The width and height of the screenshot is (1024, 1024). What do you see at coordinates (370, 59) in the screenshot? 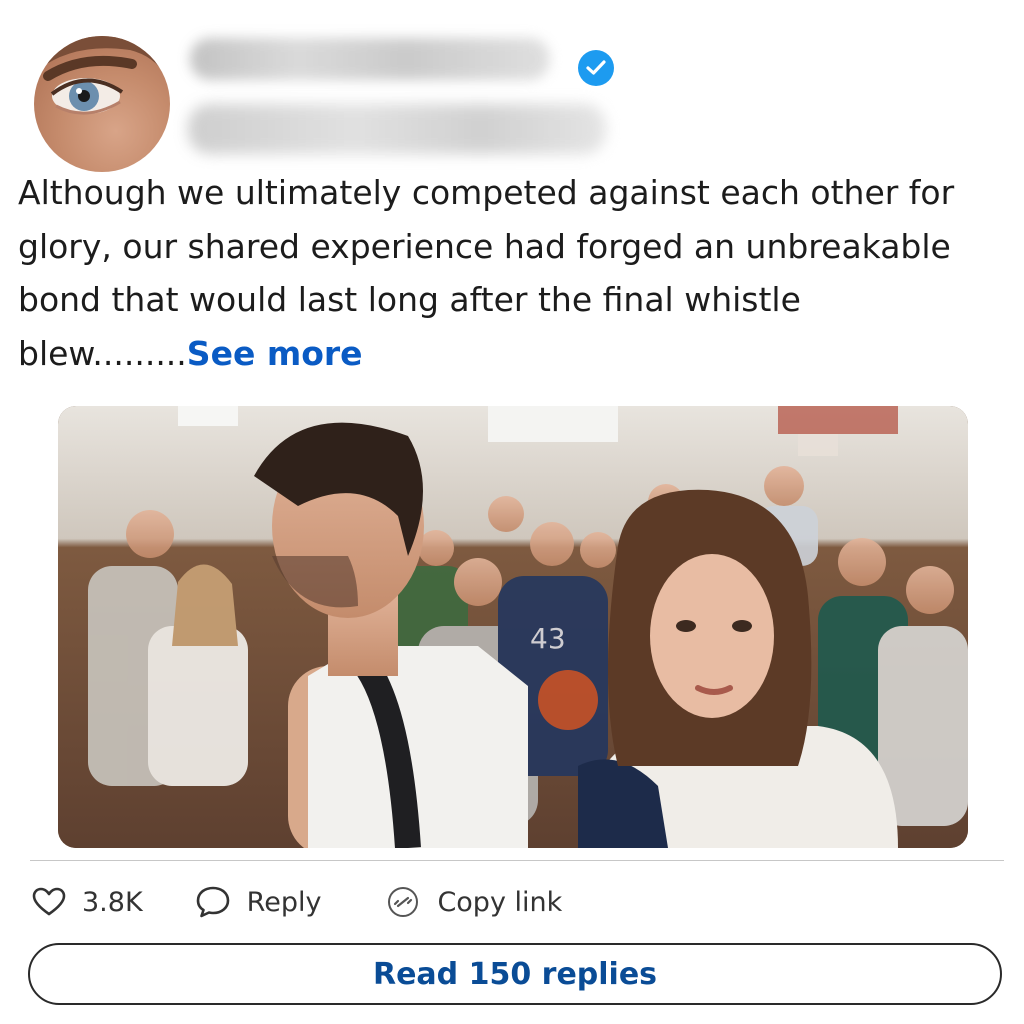
I see `author-name-blurred` at bounding box center [370, 59].